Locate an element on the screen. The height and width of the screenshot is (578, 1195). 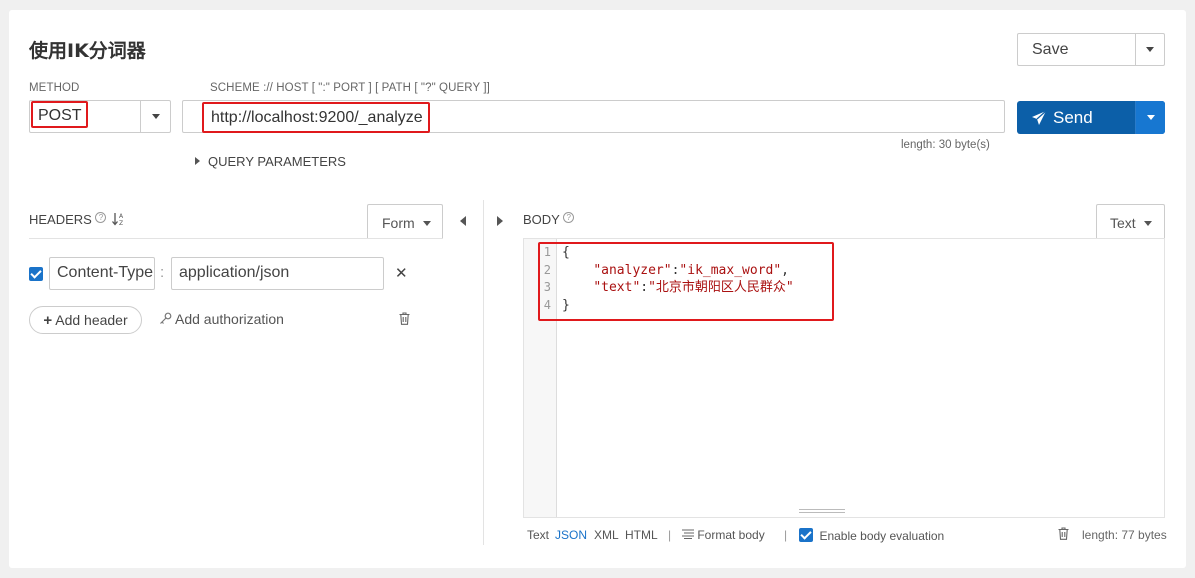
add-header-button: + Add header is located at coordinates (85, 320).